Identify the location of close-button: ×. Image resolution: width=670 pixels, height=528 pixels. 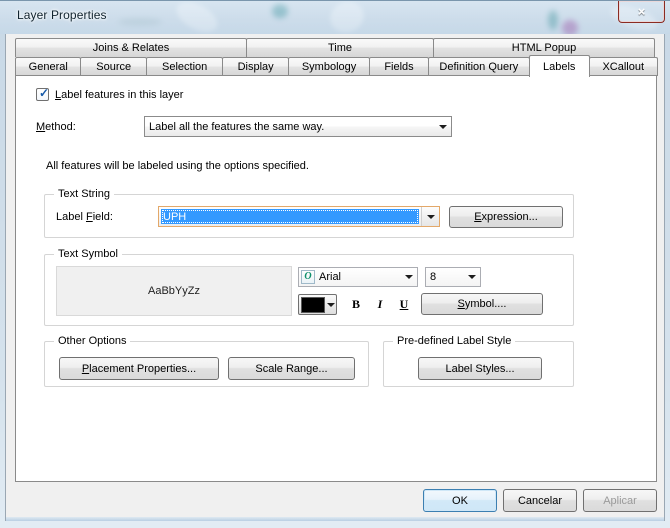
(641, 12).